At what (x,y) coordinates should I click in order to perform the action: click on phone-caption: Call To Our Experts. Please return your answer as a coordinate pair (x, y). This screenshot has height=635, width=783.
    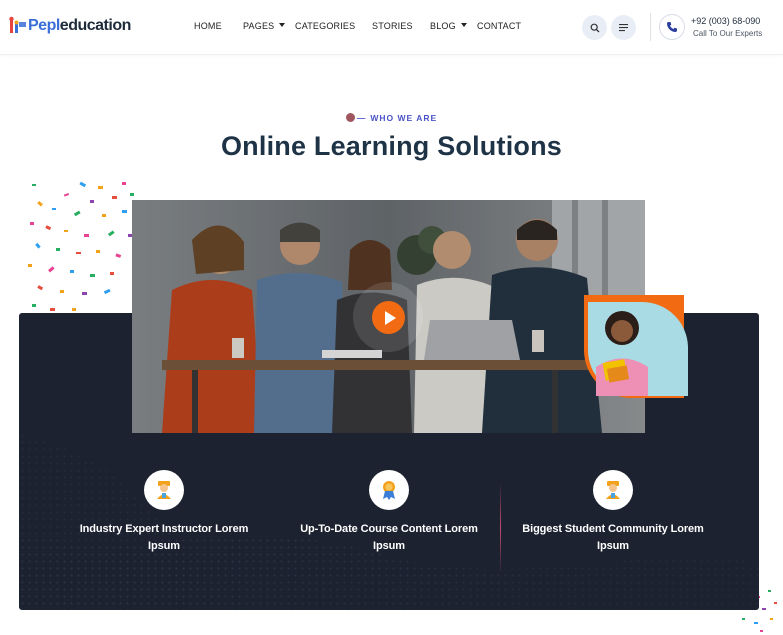
    Looking at the image, I should click on (728, 33).